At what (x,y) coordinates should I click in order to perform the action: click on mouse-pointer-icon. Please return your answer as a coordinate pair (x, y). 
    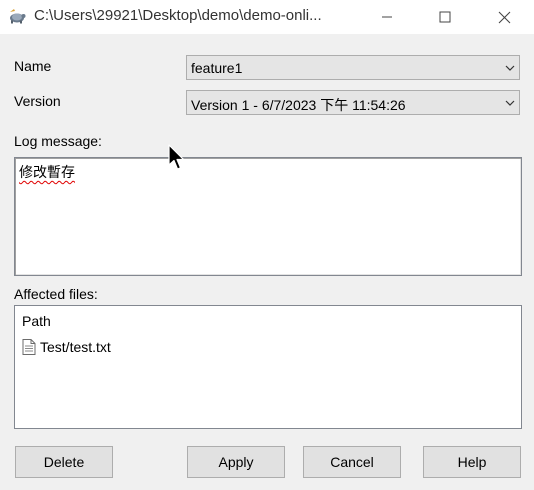
    Looking at the image, I should click on (176, 157).